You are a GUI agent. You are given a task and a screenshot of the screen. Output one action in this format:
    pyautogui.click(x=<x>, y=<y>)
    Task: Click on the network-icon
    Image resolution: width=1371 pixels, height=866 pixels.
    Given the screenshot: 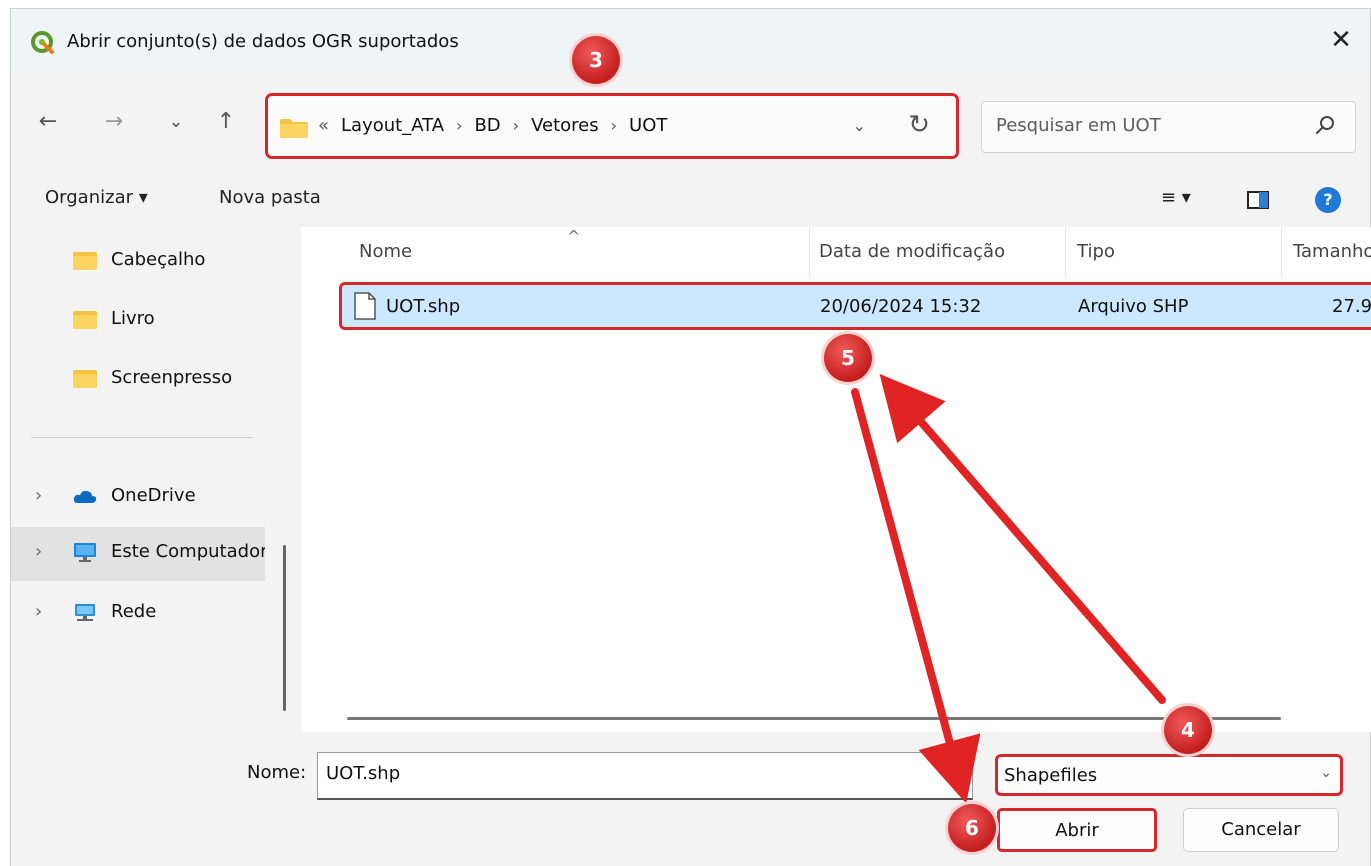 What is the action you would take?
    pyautogui.click(x=85, y=612)
    